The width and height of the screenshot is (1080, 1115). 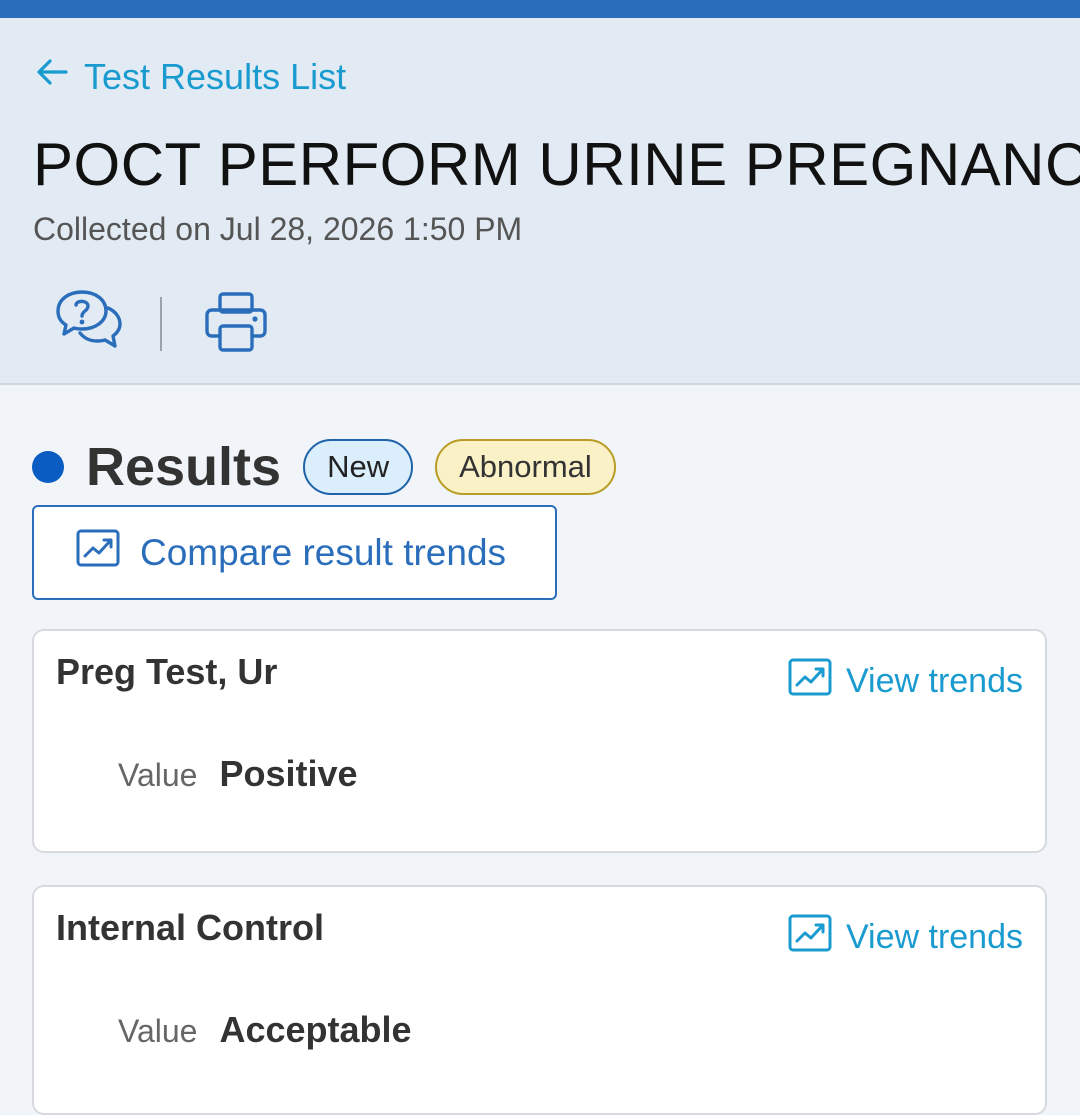 I want to click on results-heading-row: Results New Abnormal, so click(x=335, y=467).